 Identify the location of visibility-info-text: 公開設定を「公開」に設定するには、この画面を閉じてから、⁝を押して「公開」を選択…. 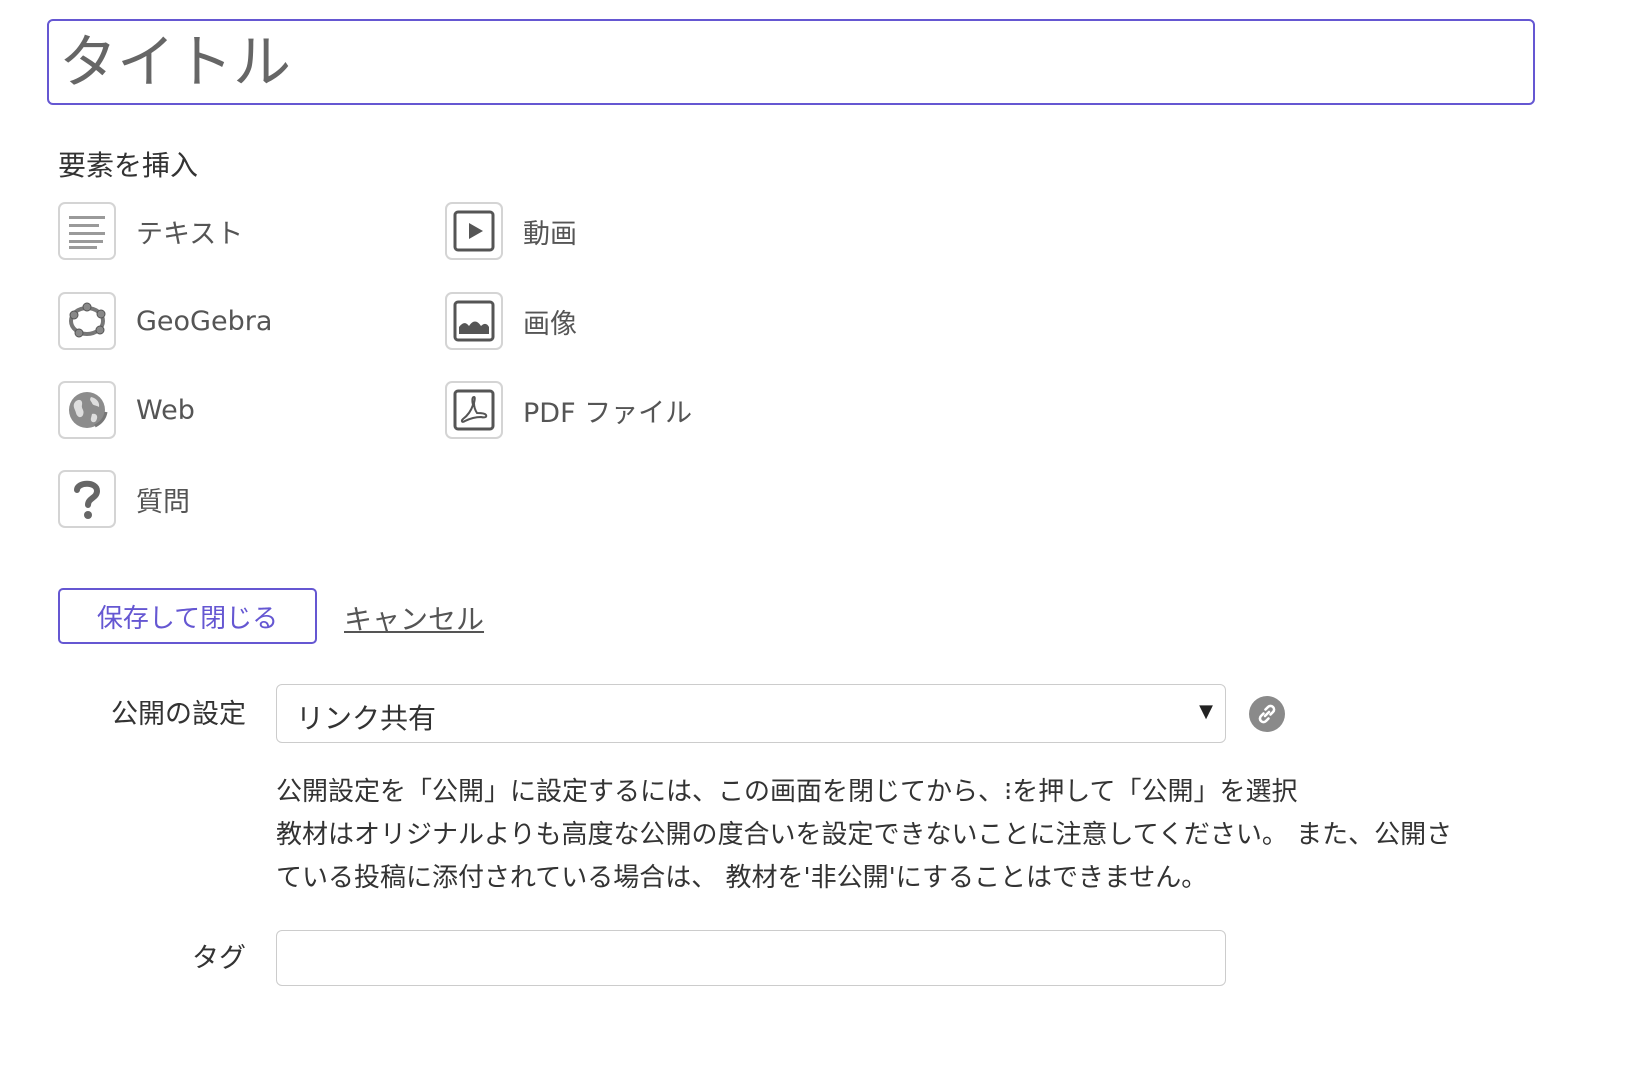
(963, 835).